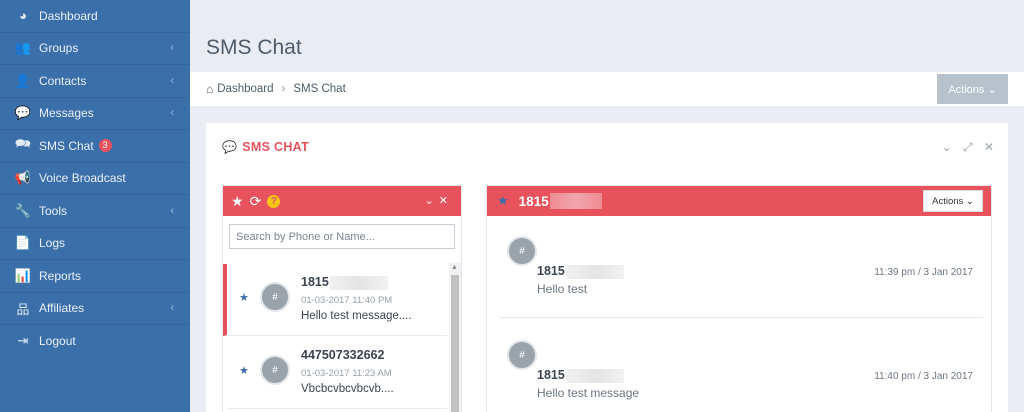  I want to click on refresh-icon: ⟳, so click(256, 201).